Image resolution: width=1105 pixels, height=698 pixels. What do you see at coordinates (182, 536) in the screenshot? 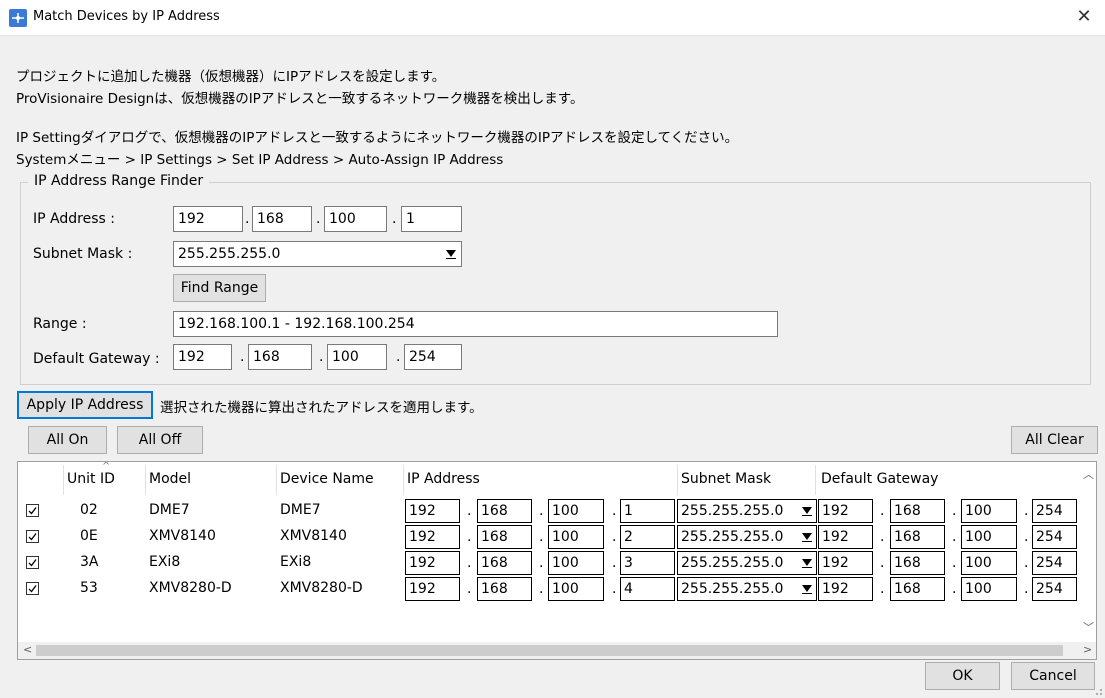
I see `cell-model: XMV8140` at bounding box center [182, 536].